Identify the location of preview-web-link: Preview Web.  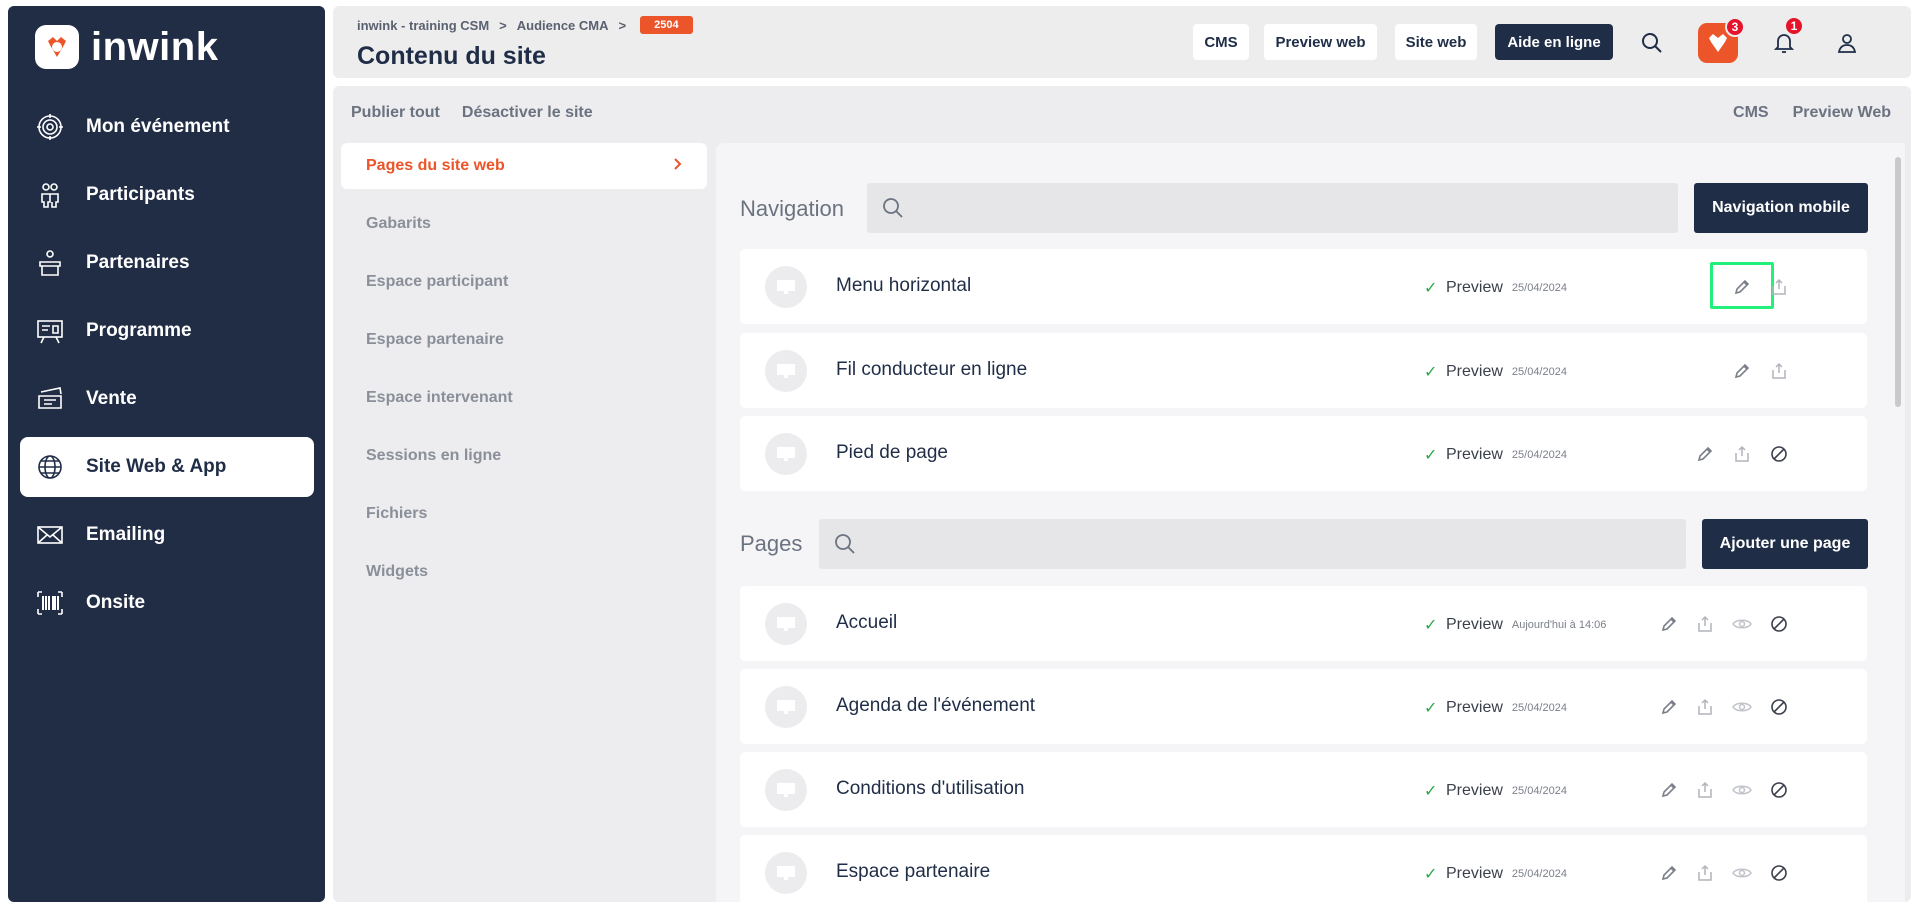
(1842, 113).